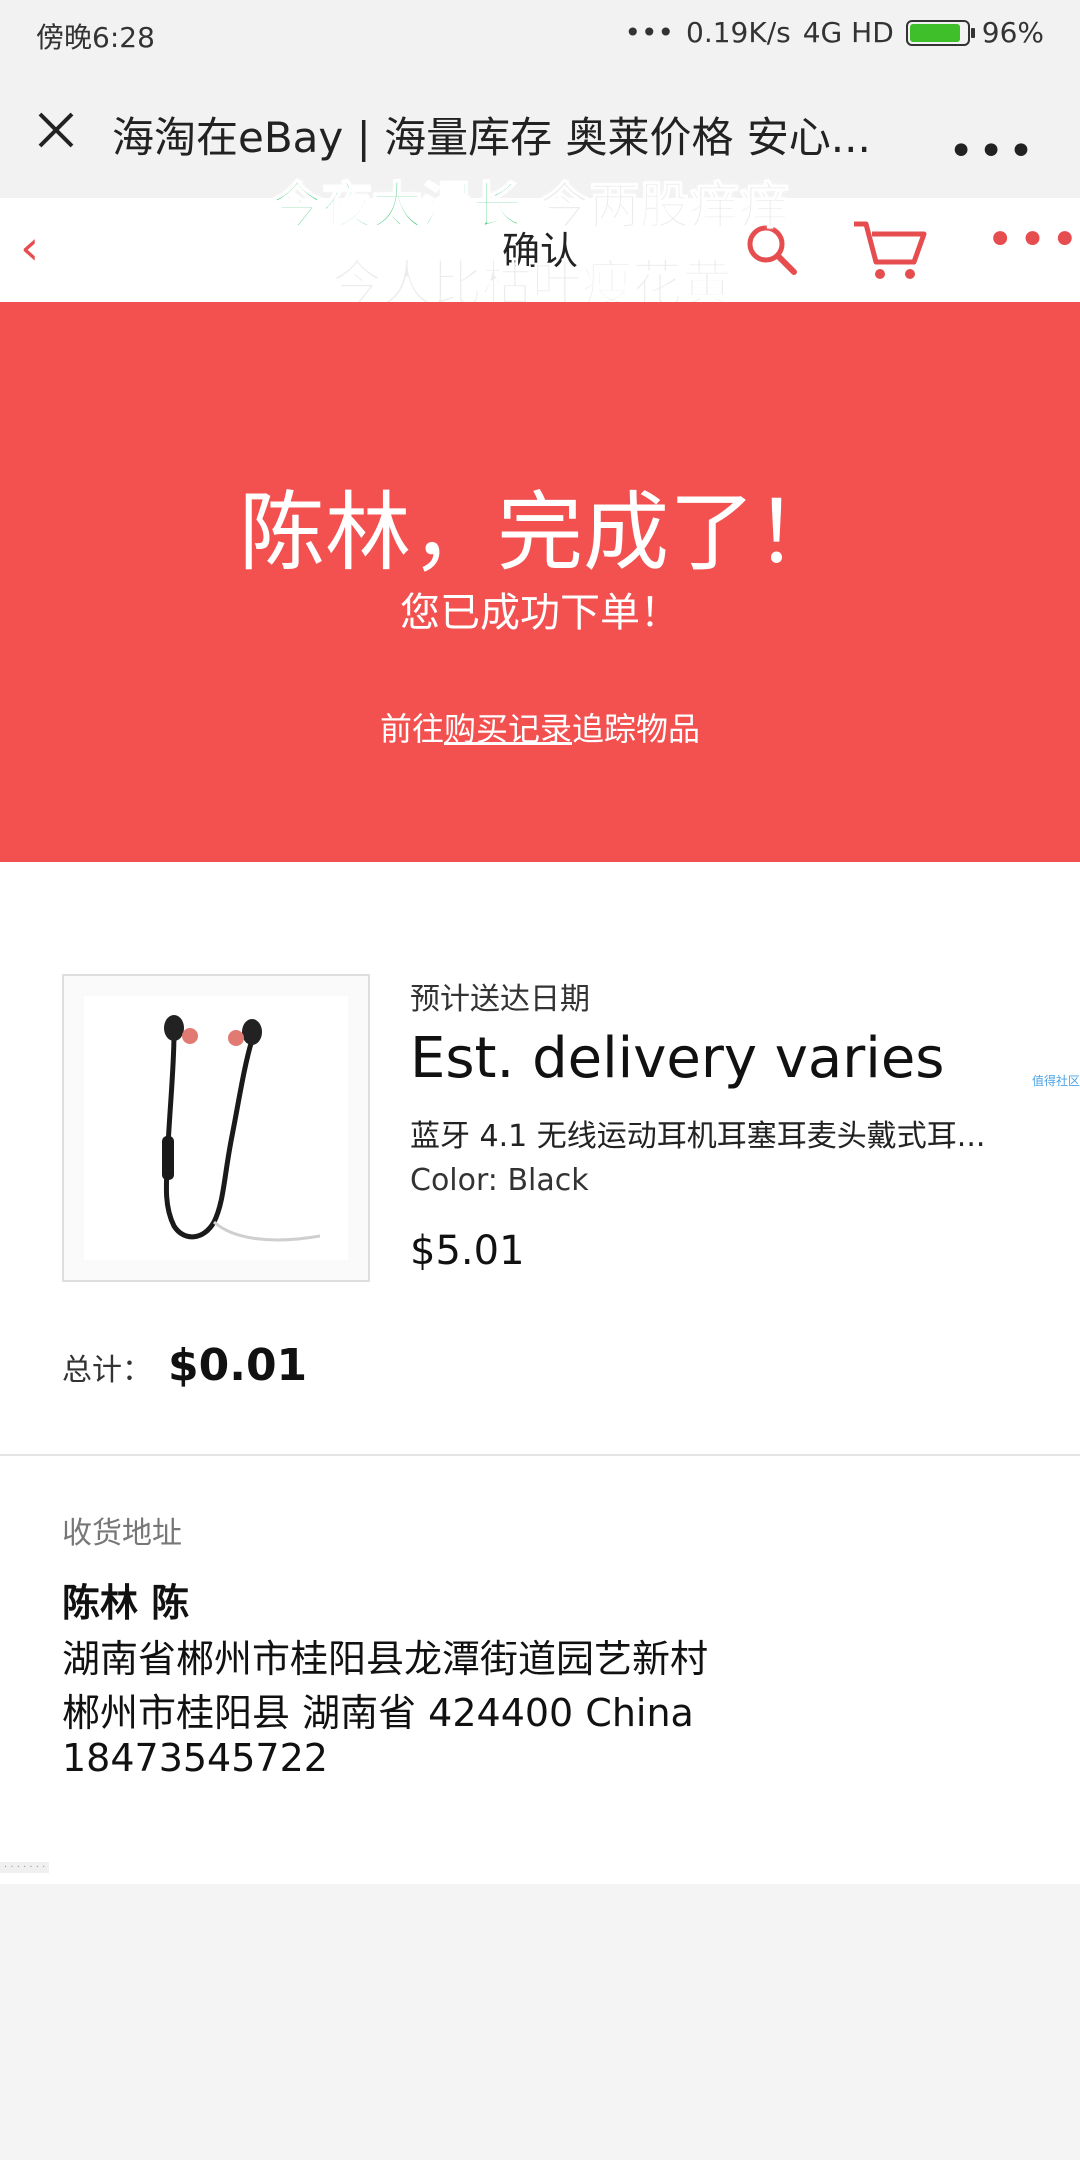 The height and width of the screenshot is (2160, 1080). What do you see at coordinates (540, 34) in the screenshot?
I see `status-bar: 傍晚6:28 ••• 0.19K/s 4G HD 96%` at bounding box center [540, 34].